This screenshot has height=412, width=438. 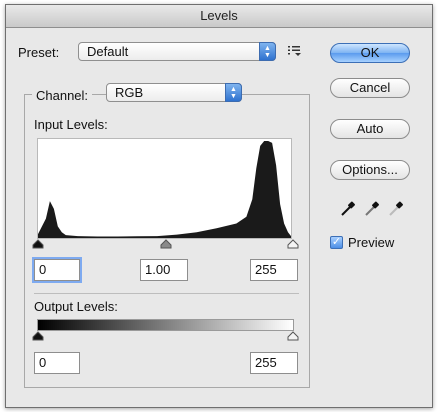 I want to click on gray-point-eyedropper-icon, so click(x=372, y=209).